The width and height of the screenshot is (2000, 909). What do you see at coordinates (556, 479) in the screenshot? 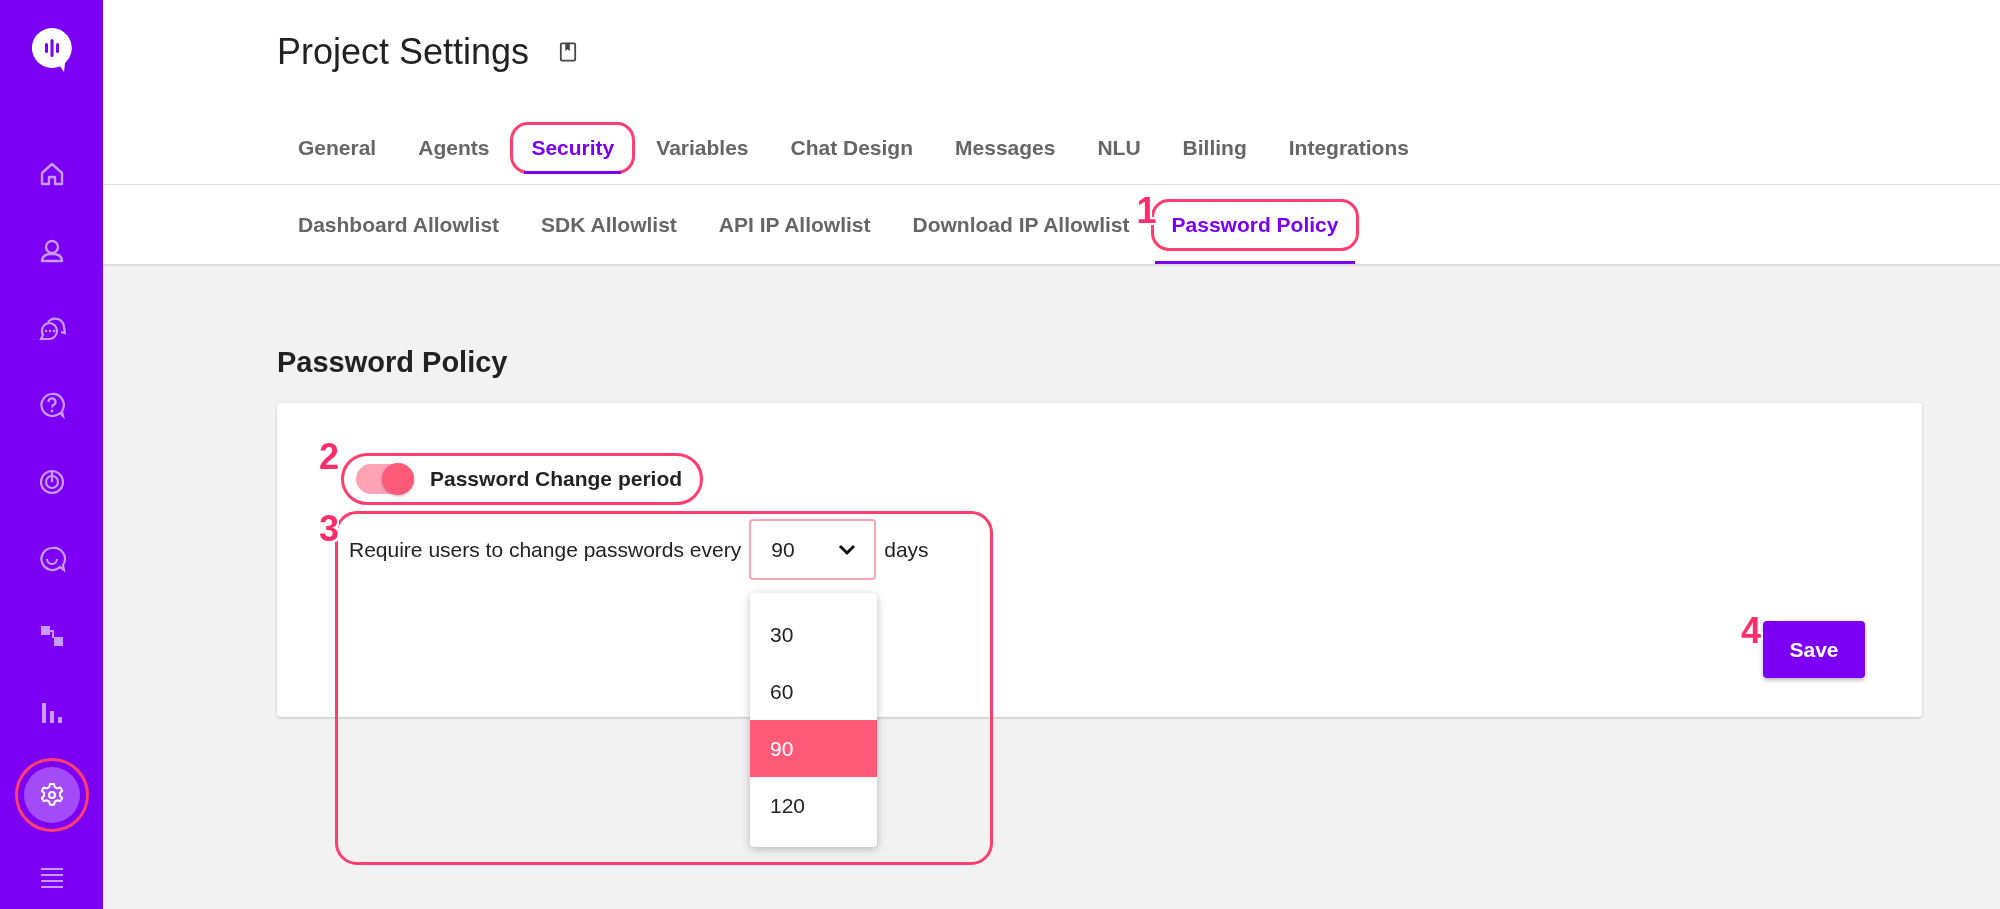
I see `toggle-label: Password Change period` at bounding box center [556, 479].